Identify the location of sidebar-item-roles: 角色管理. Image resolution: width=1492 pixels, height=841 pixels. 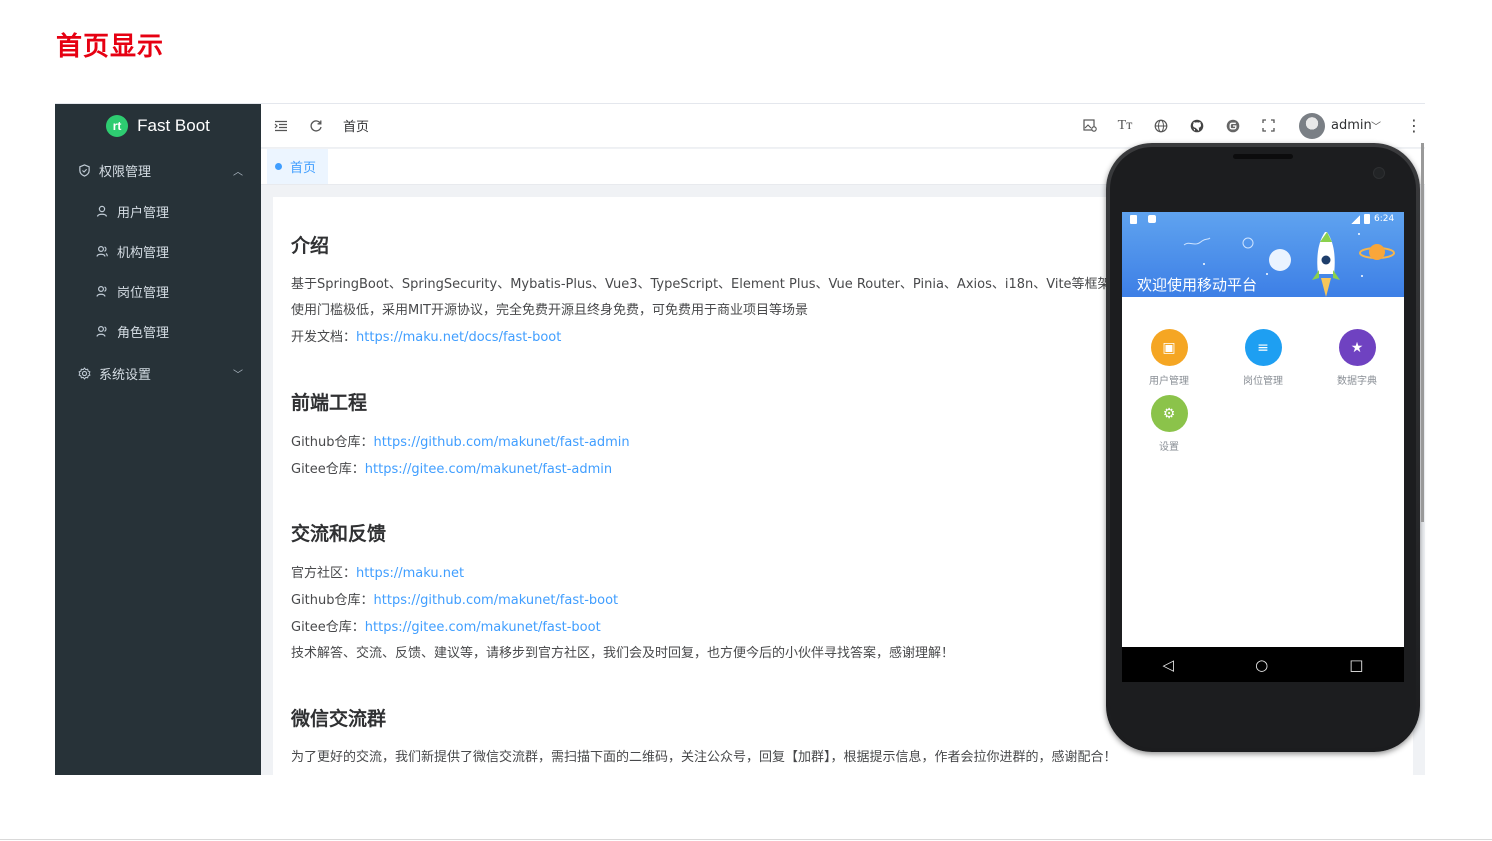
(158, 331).